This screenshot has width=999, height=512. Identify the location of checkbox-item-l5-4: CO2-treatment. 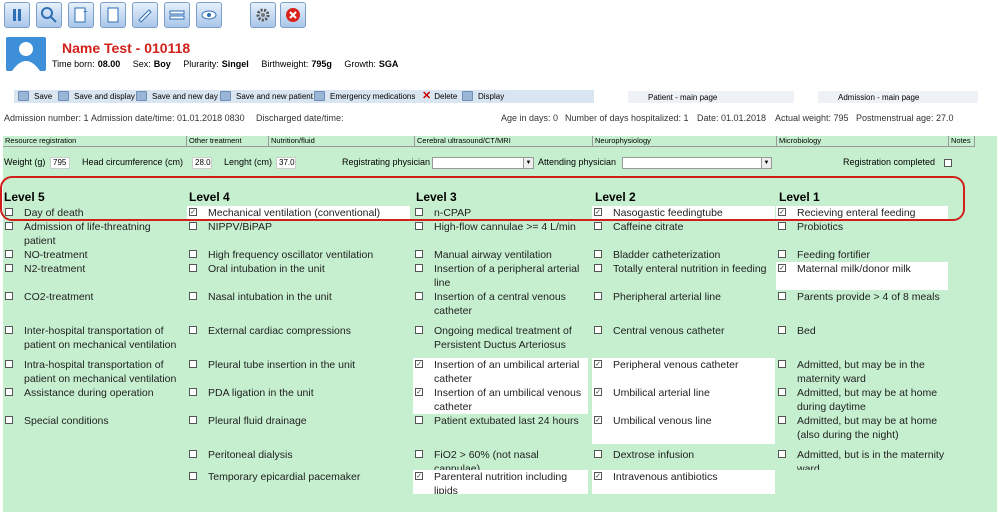
(93, 307).